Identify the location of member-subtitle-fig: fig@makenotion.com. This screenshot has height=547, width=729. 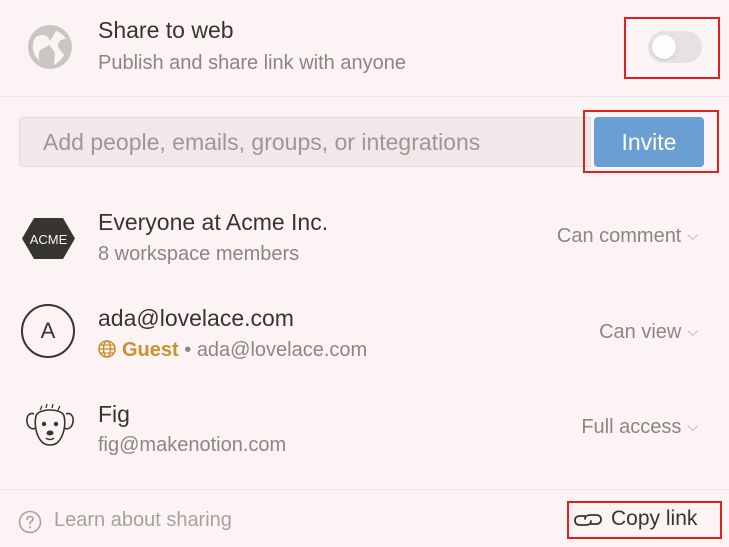
(192, 445).